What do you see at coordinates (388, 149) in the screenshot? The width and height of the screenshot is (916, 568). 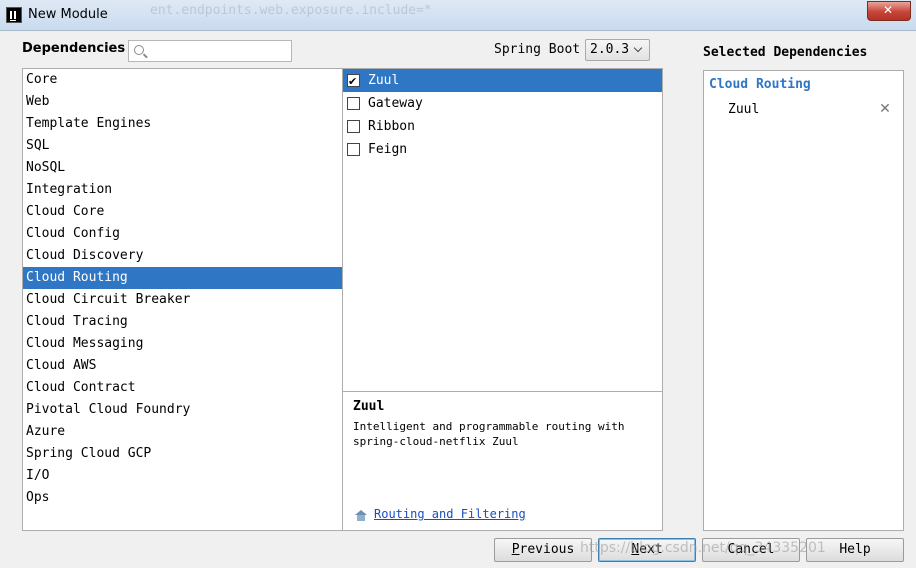 I see `dependency-label: Feign` at bounding box center [388, 149].